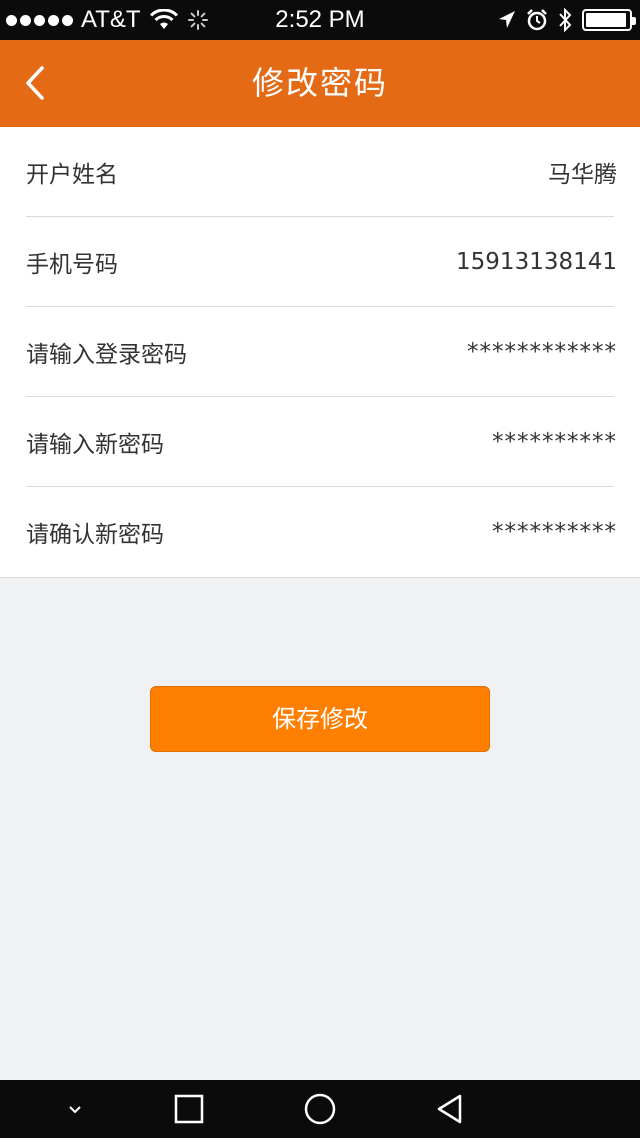 The width and height of the screenshot is (640, 1138). I want to click on save-button: 保存修改, so click(320, 719).